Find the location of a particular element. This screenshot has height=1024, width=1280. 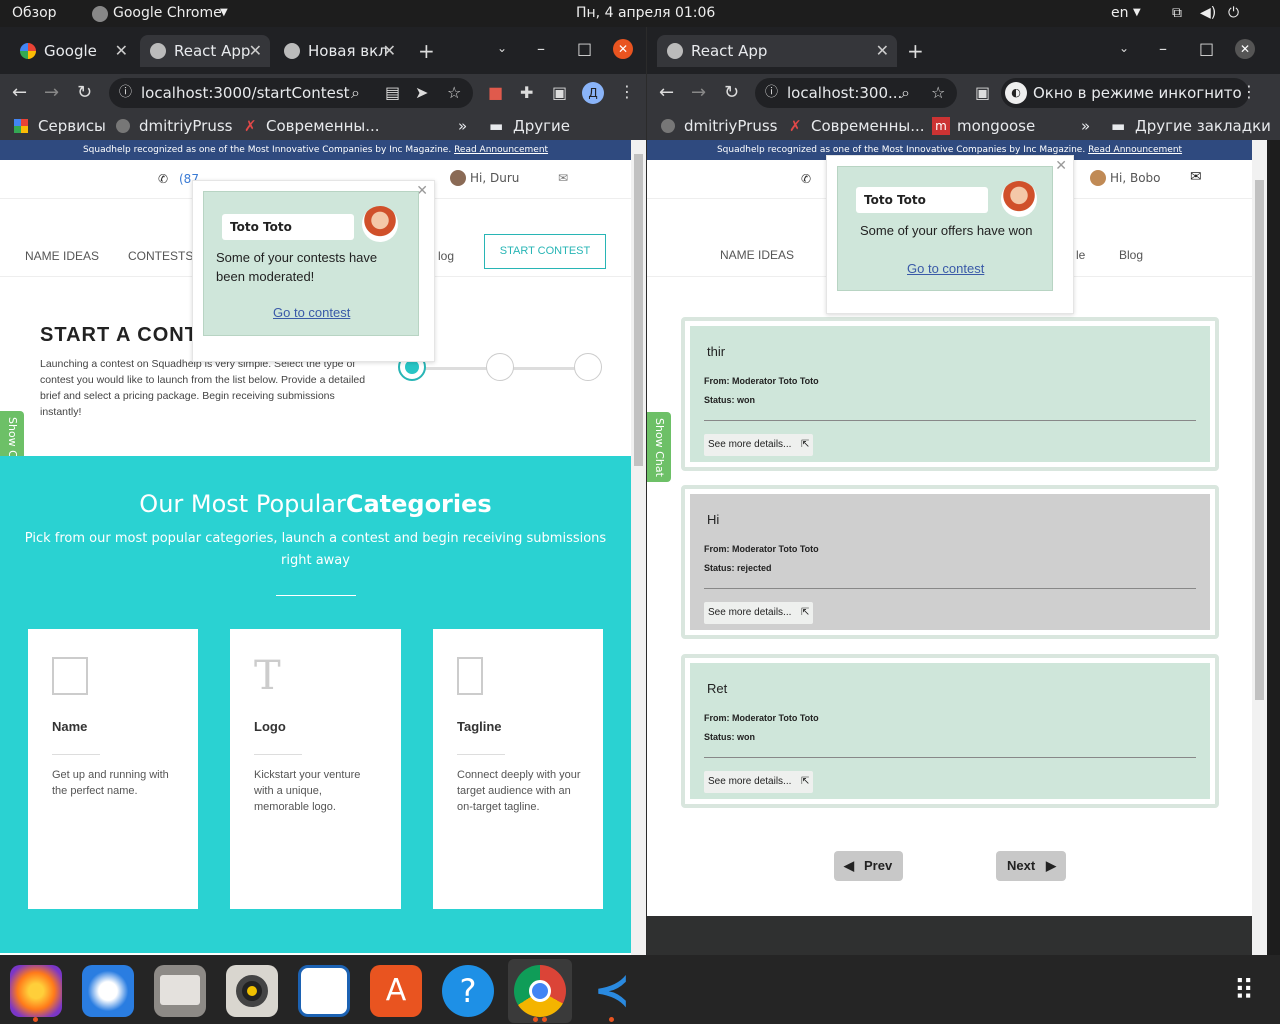

files-icon is located at coordinates (180, 991).